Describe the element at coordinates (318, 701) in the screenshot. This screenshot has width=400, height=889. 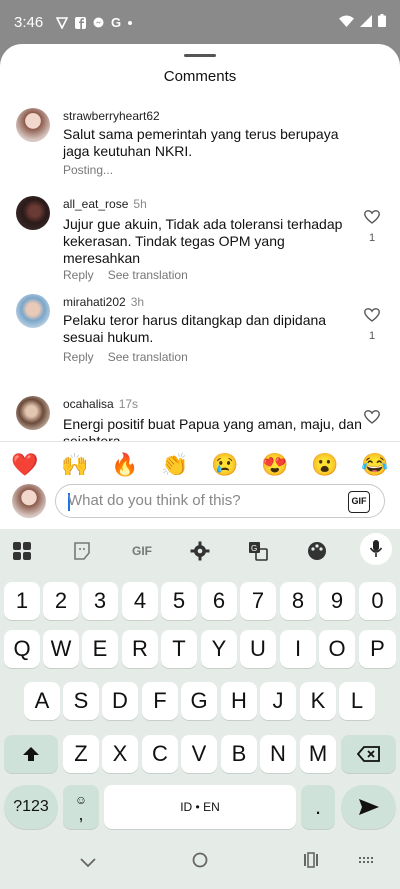
I see `key-k: K` at that location.